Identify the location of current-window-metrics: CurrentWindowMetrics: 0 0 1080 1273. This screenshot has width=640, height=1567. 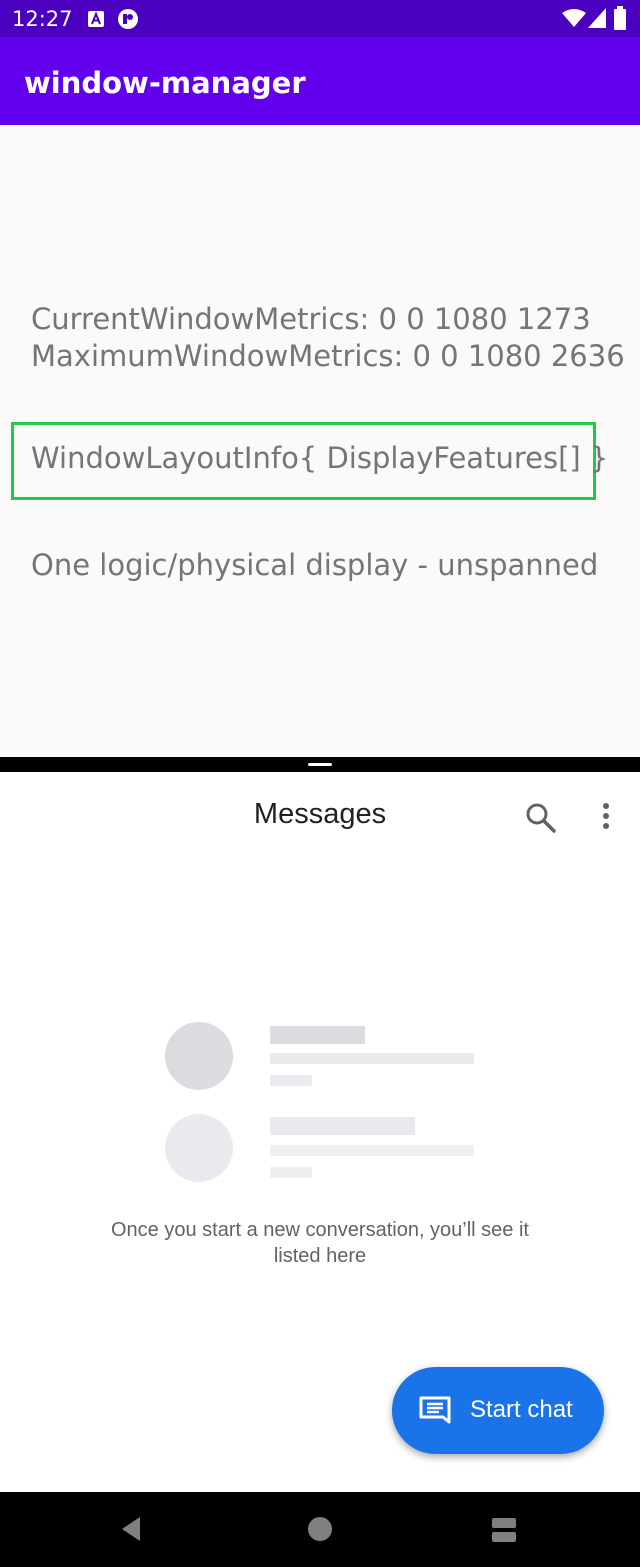
(311, 319).